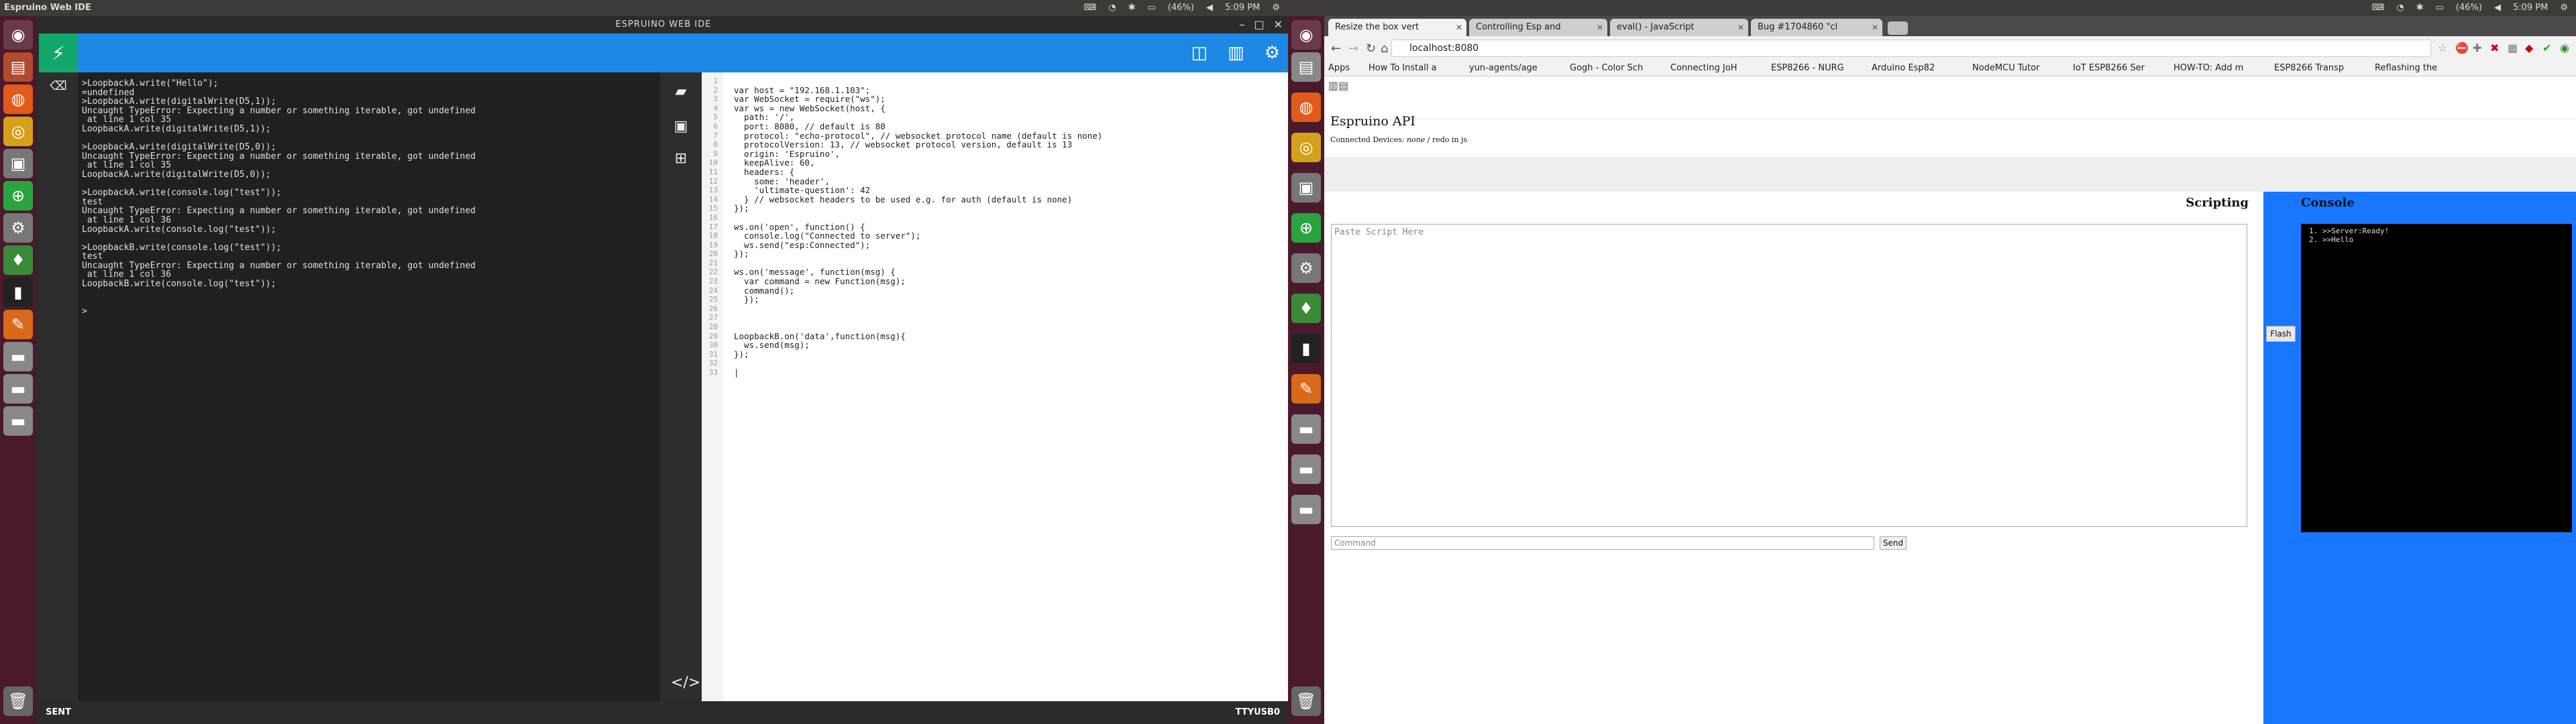 The image size is (2576, 724). What do you see at coordinates (1236, 53) in the screenshot?
I see `docs-icon: ▥` at bounding box center [1236, 53].